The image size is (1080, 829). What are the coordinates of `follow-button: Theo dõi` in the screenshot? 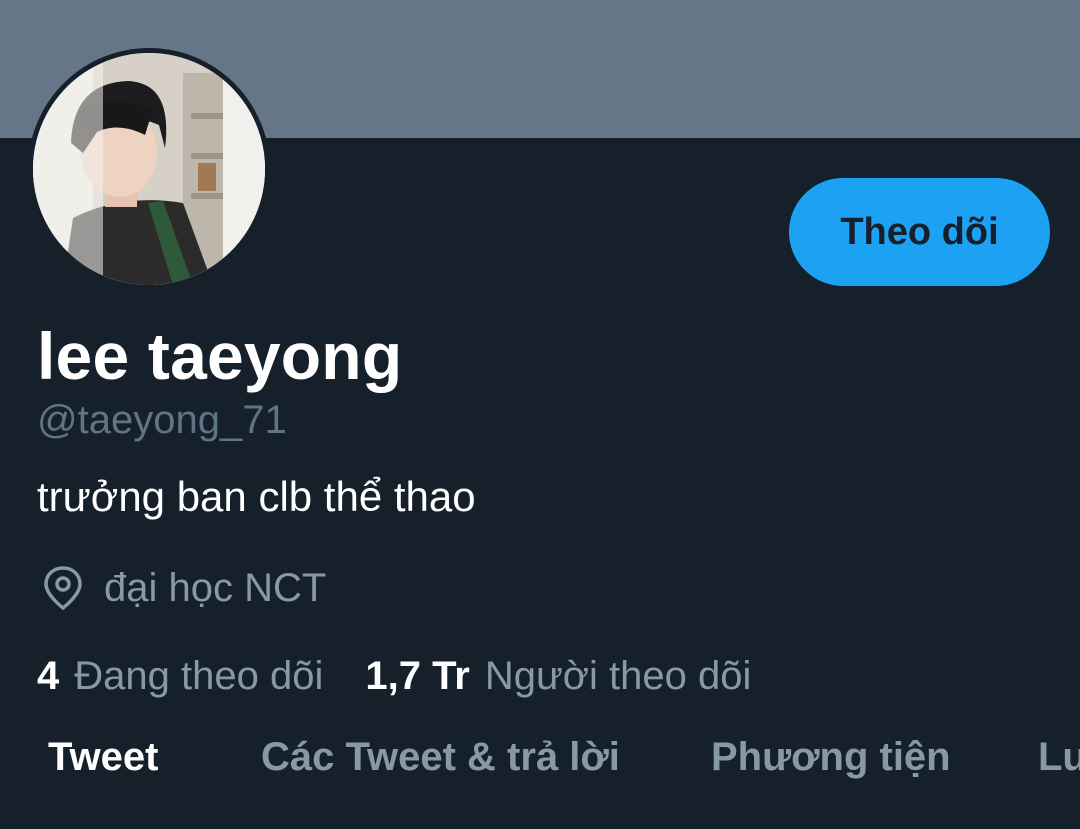 It's located at (919, 232).